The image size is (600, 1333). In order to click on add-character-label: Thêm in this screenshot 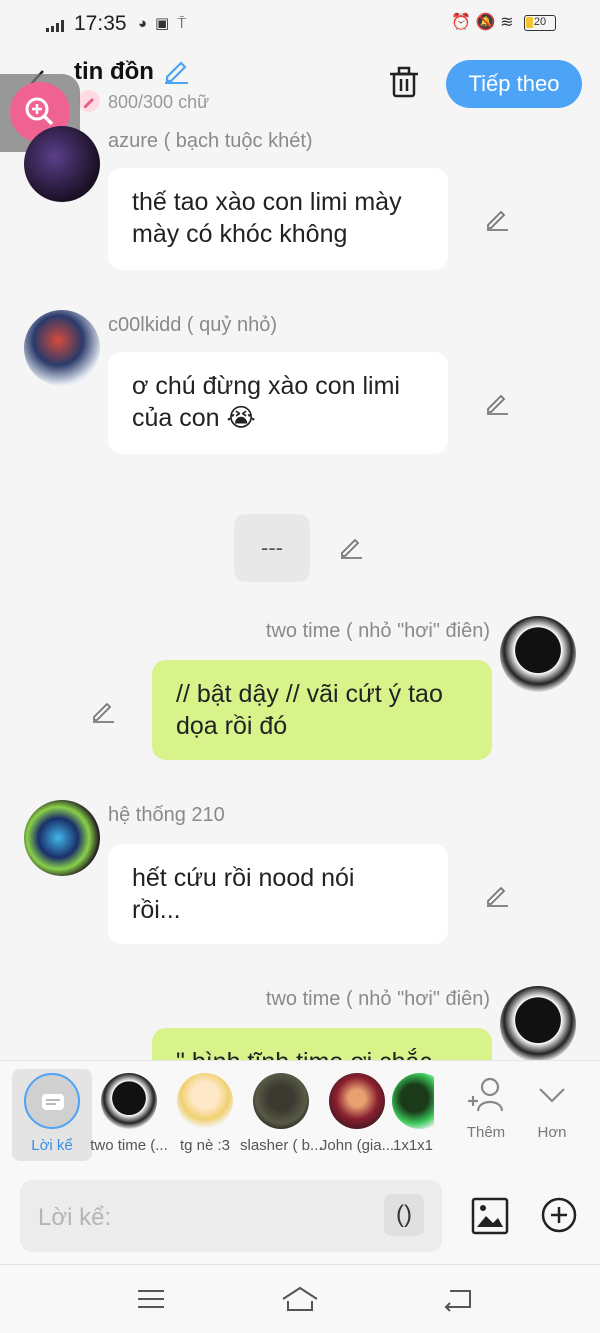, I will do `click(486, 1132)`.